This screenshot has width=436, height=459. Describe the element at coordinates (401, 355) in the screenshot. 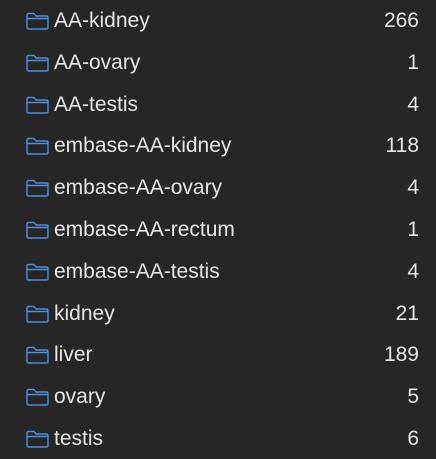

I see `folder-item-count: 189` at that location.